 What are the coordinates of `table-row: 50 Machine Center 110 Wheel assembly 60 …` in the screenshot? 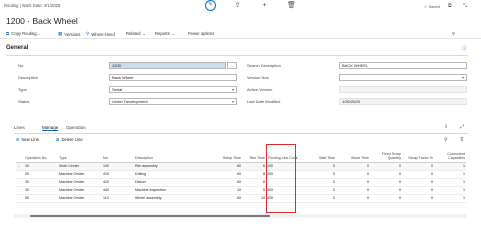 It's located at (241, 198).